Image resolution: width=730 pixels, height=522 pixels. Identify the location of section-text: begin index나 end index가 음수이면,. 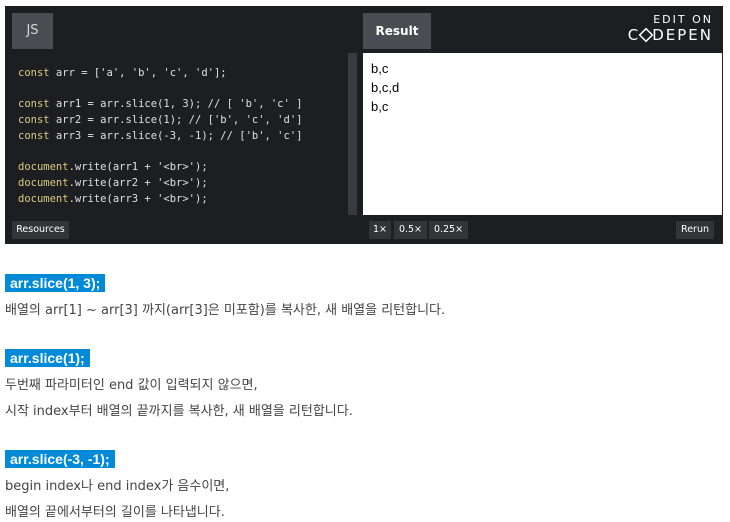
(117, 486).